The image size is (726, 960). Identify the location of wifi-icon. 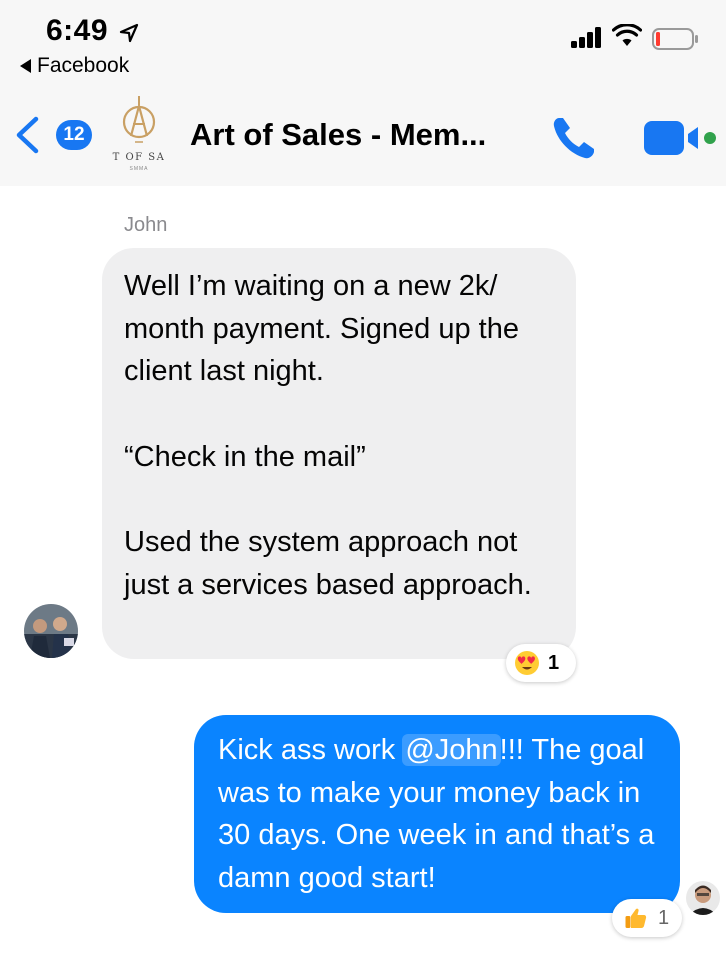
(627, 35).